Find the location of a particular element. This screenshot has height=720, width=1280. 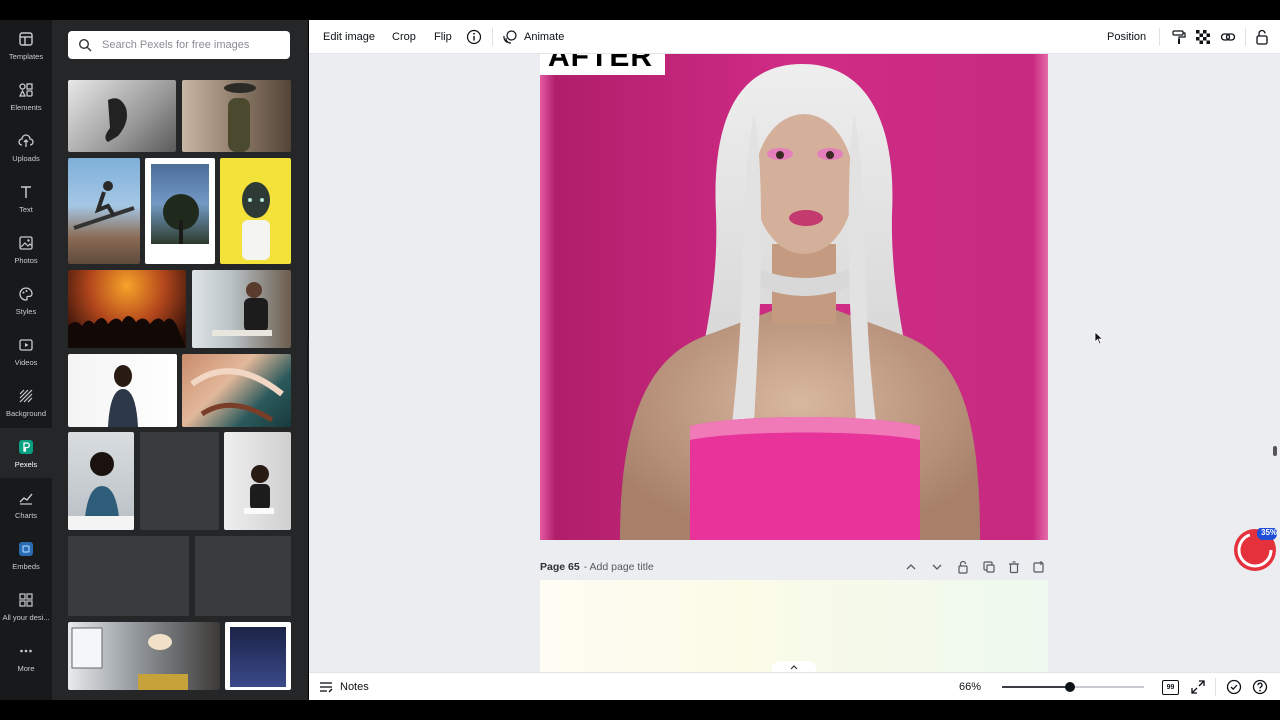

rail-label: More is located at coordinates (26, 668).